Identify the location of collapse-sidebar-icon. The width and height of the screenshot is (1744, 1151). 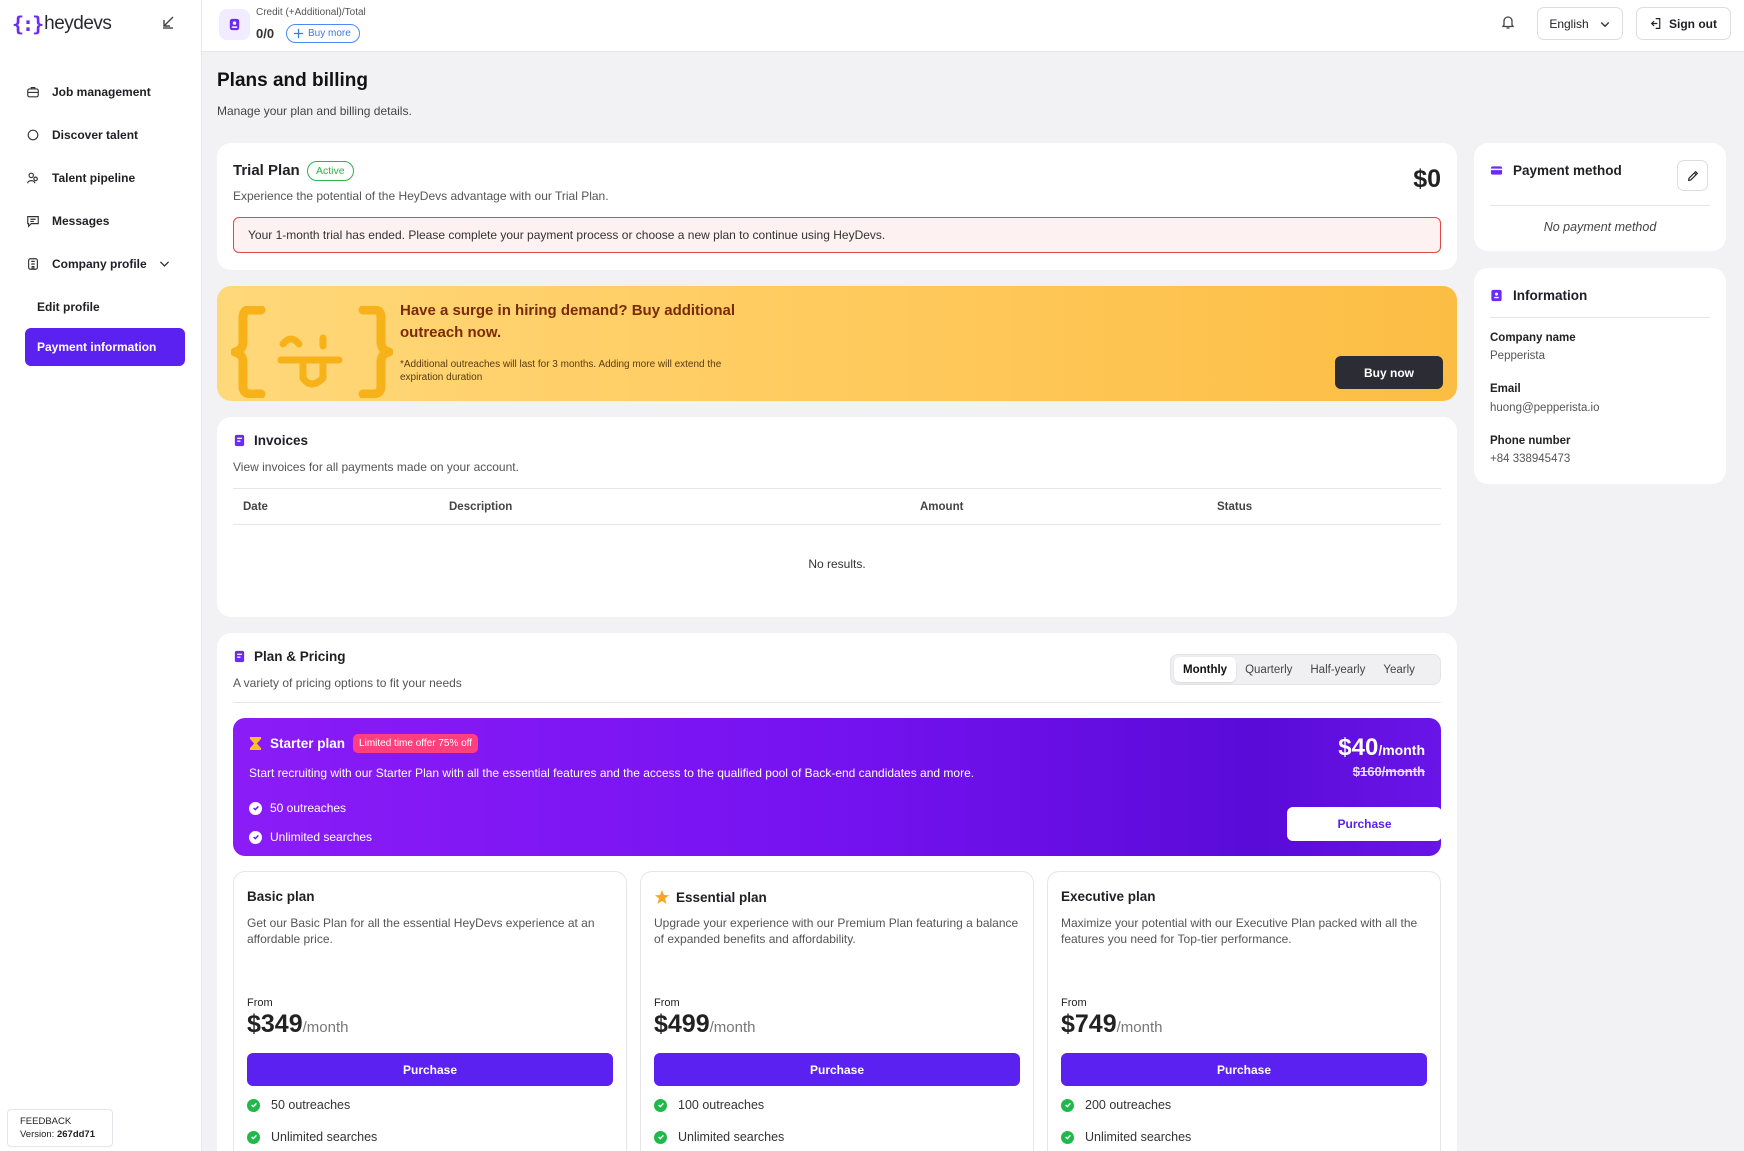
(169, 23).